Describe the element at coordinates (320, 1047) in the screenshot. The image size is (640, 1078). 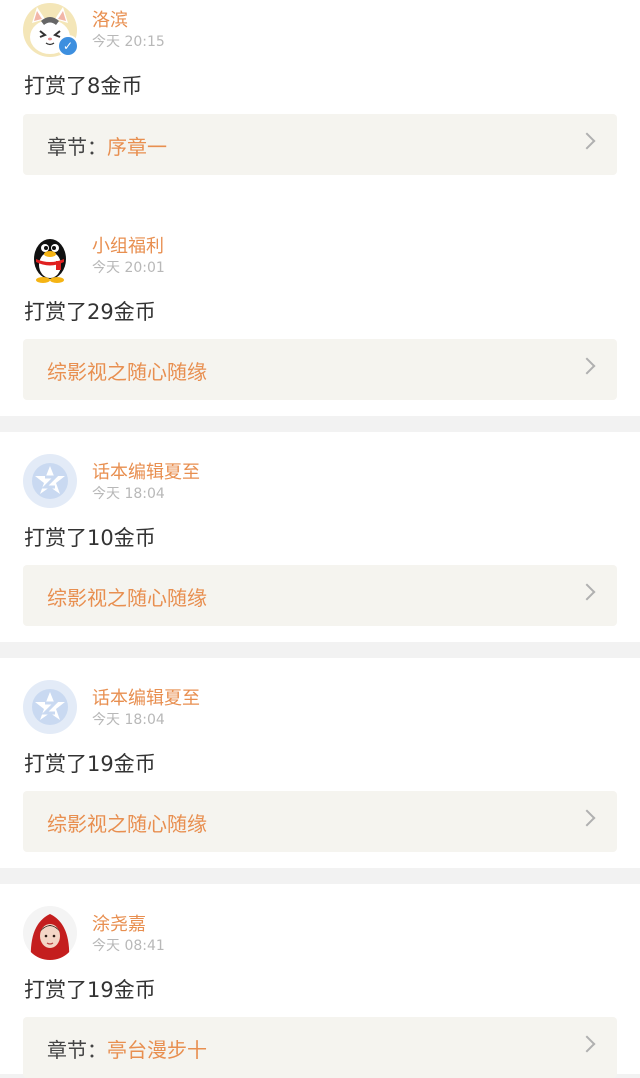
I see `chapter-link: 章节：亭台漫步十` at that location.